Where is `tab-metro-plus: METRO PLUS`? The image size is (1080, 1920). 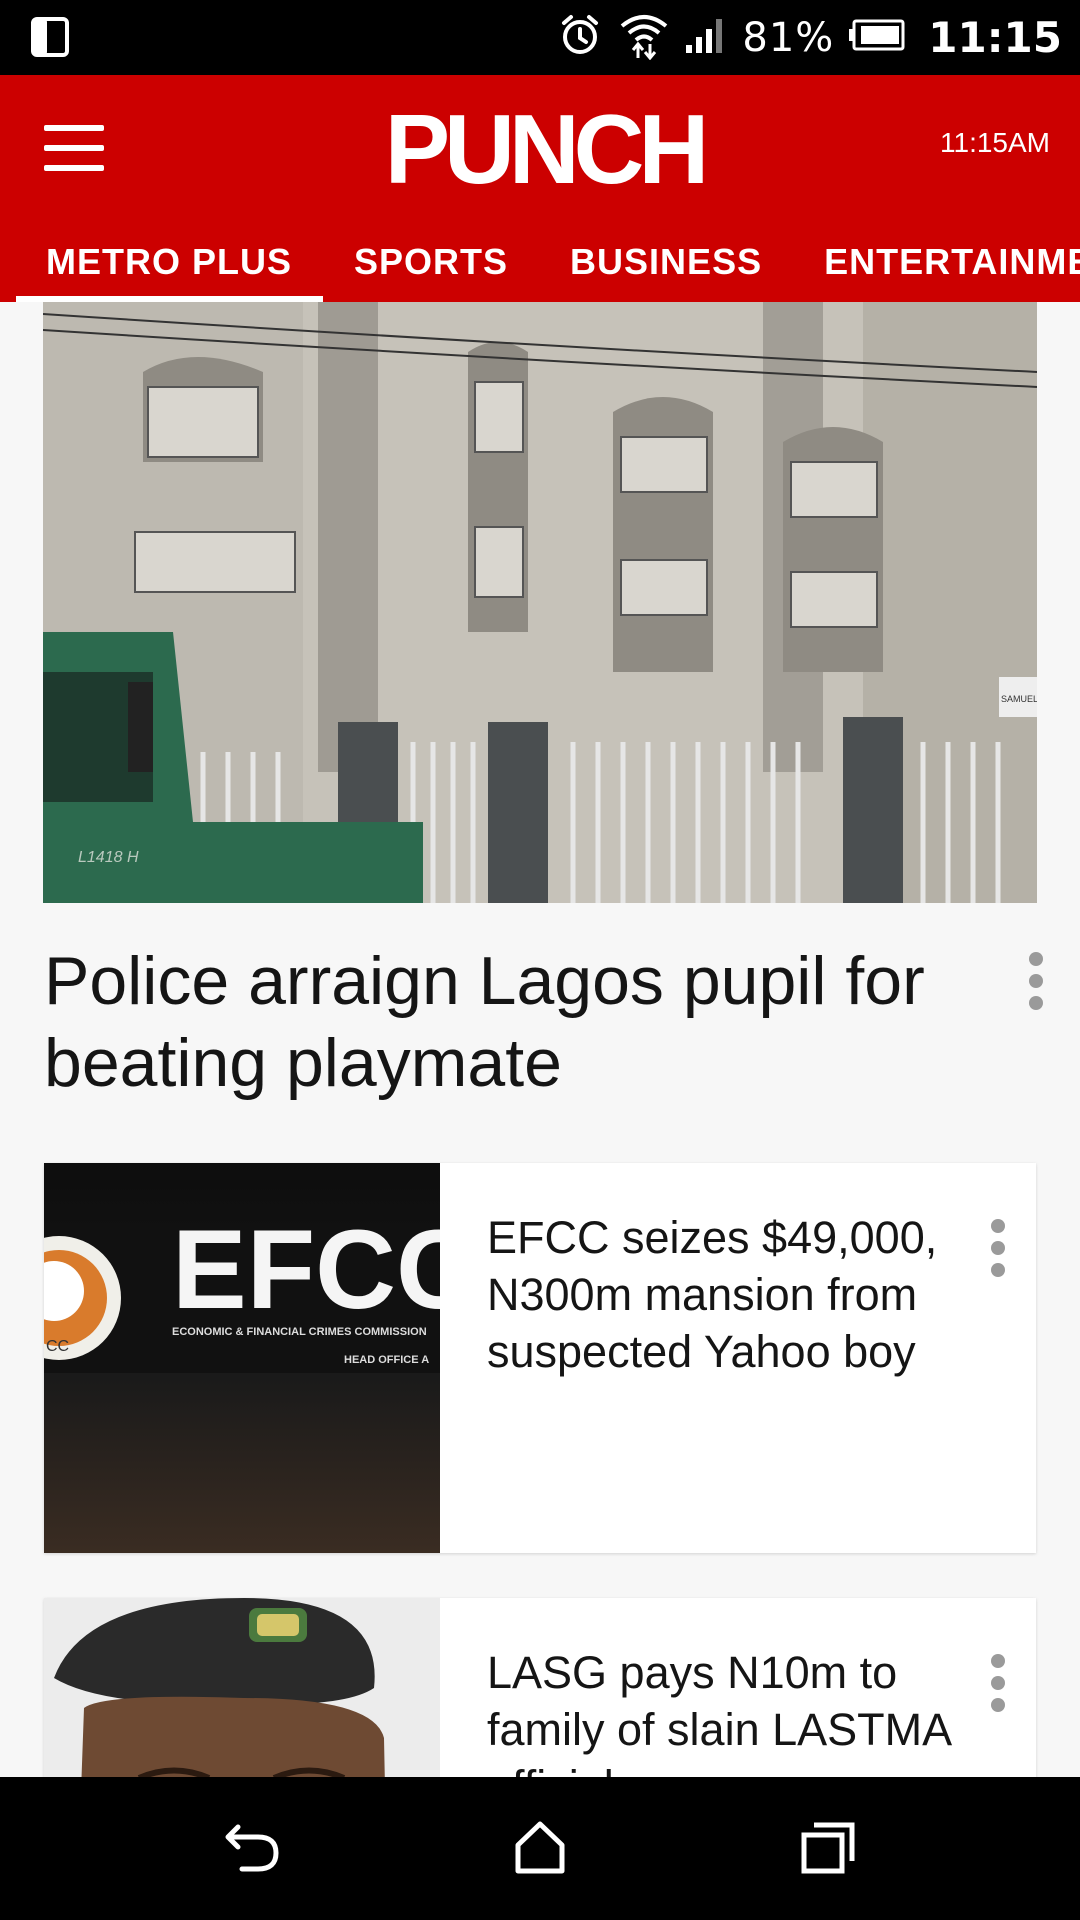
tab-metro-plus: METRO PLUS is located at coordinates (162, 262).